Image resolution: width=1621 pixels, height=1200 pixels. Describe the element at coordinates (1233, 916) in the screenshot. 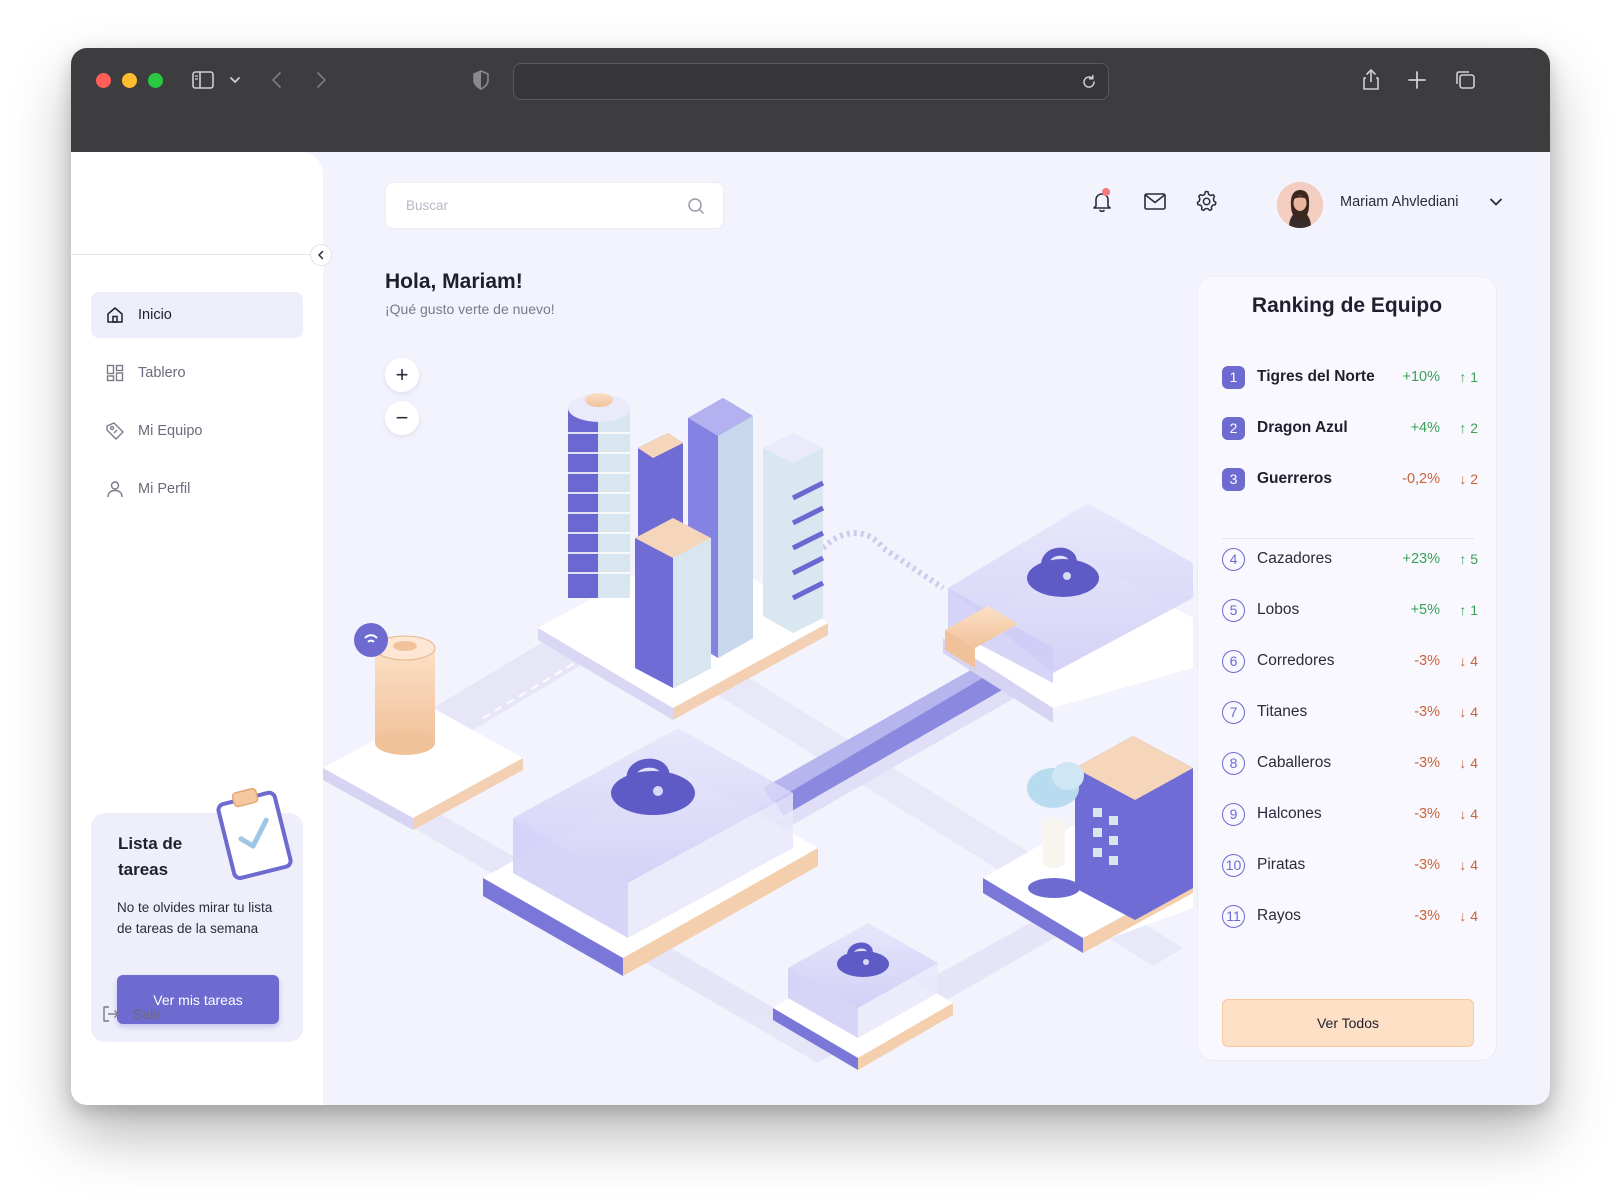

I see `rank-number: 11` at that location.